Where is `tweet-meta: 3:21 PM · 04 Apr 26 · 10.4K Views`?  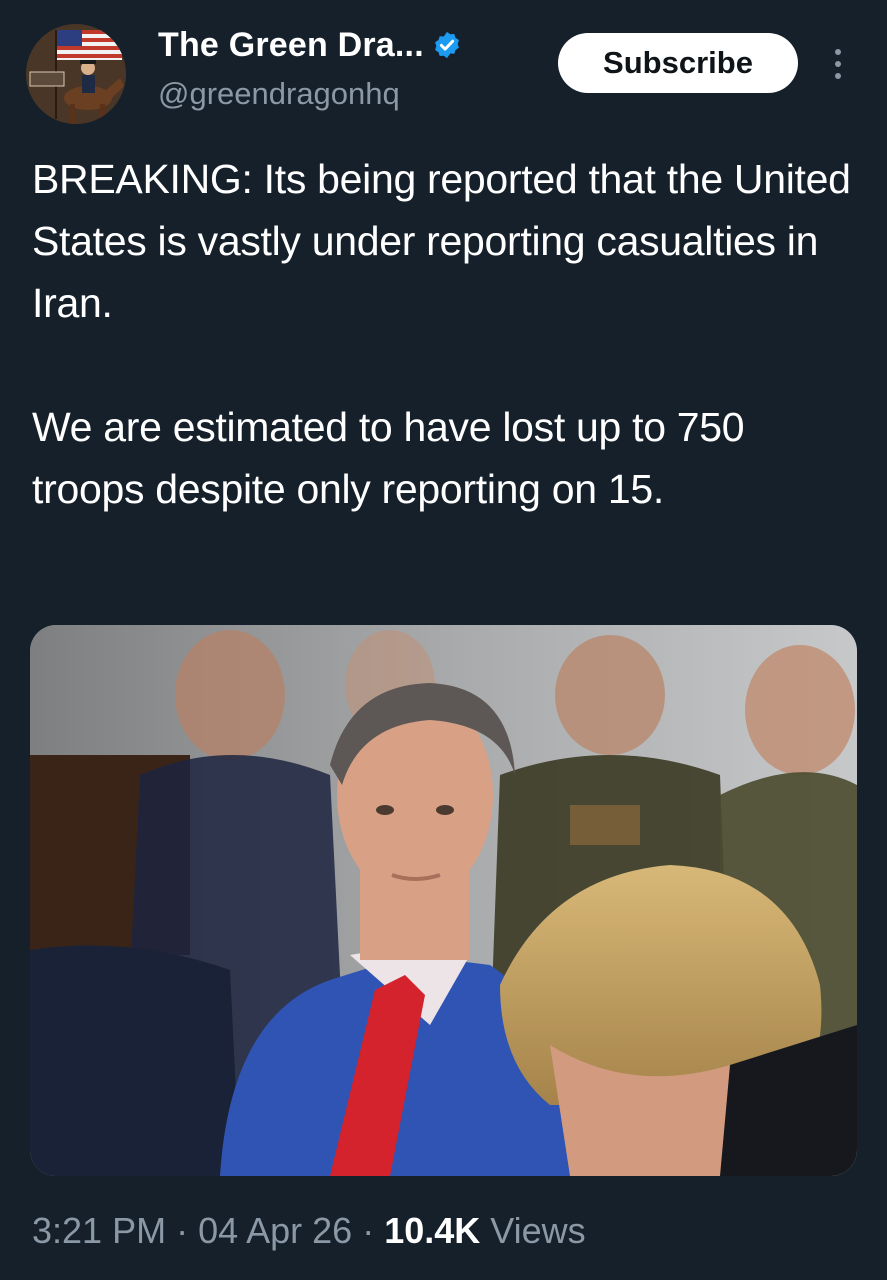 tweet-meta: 3:21 PM · 04 Apr 26 · 10.4K Views is located at coordinates (309, 1231).